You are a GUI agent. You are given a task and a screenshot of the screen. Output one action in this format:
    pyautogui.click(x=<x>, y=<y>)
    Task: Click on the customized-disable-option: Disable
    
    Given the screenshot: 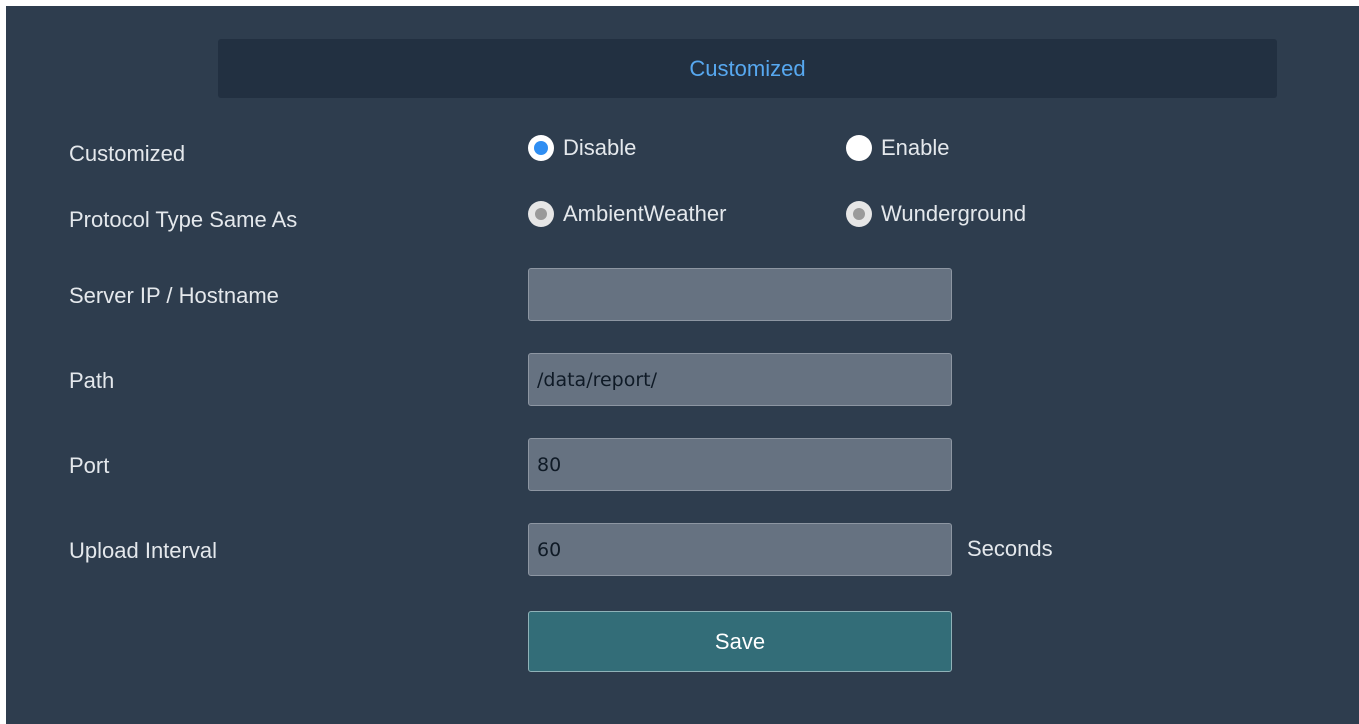 What is the action you would take?
    pyautogui.click(x=582, y=148)
    